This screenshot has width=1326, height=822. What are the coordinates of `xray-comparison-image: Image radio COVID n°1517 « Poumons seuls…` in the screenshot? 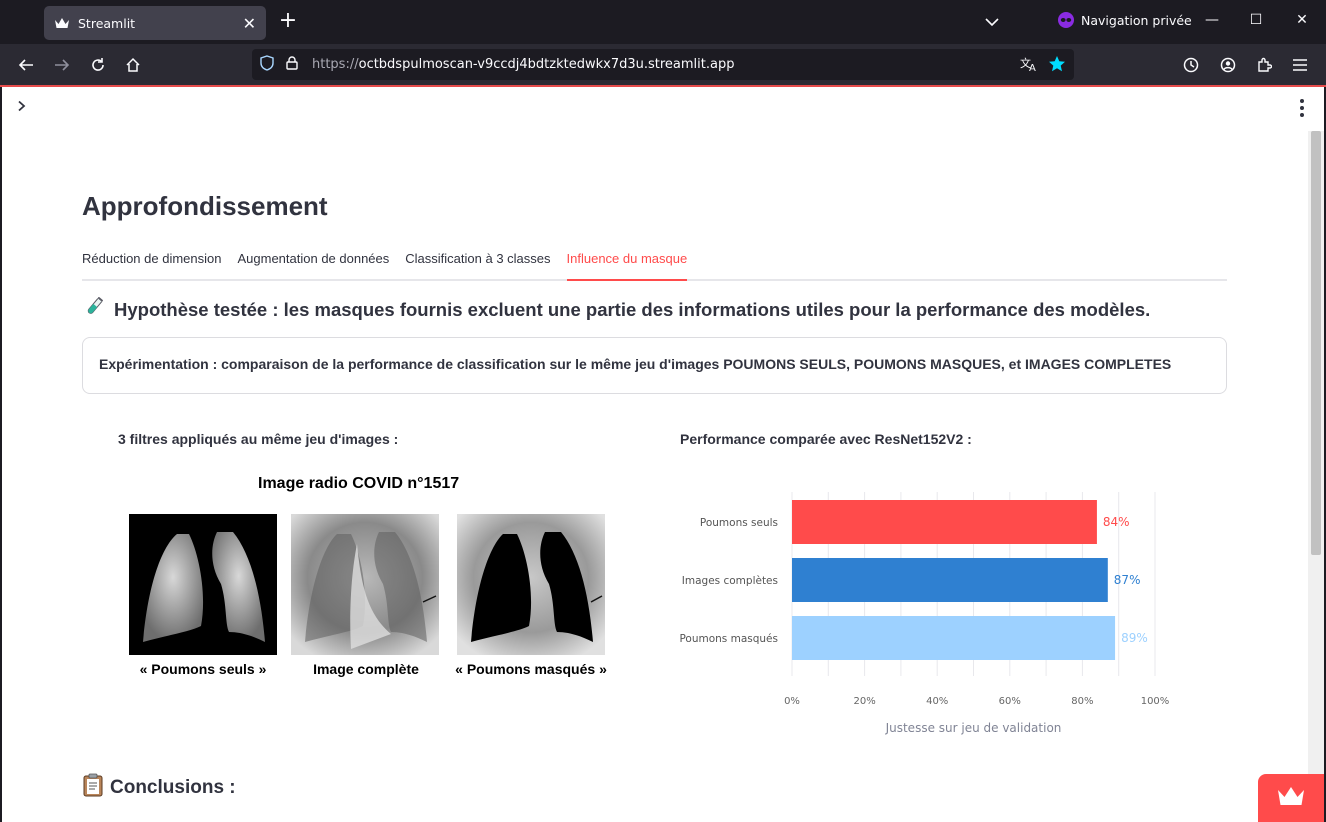 It's located at (368, 577).